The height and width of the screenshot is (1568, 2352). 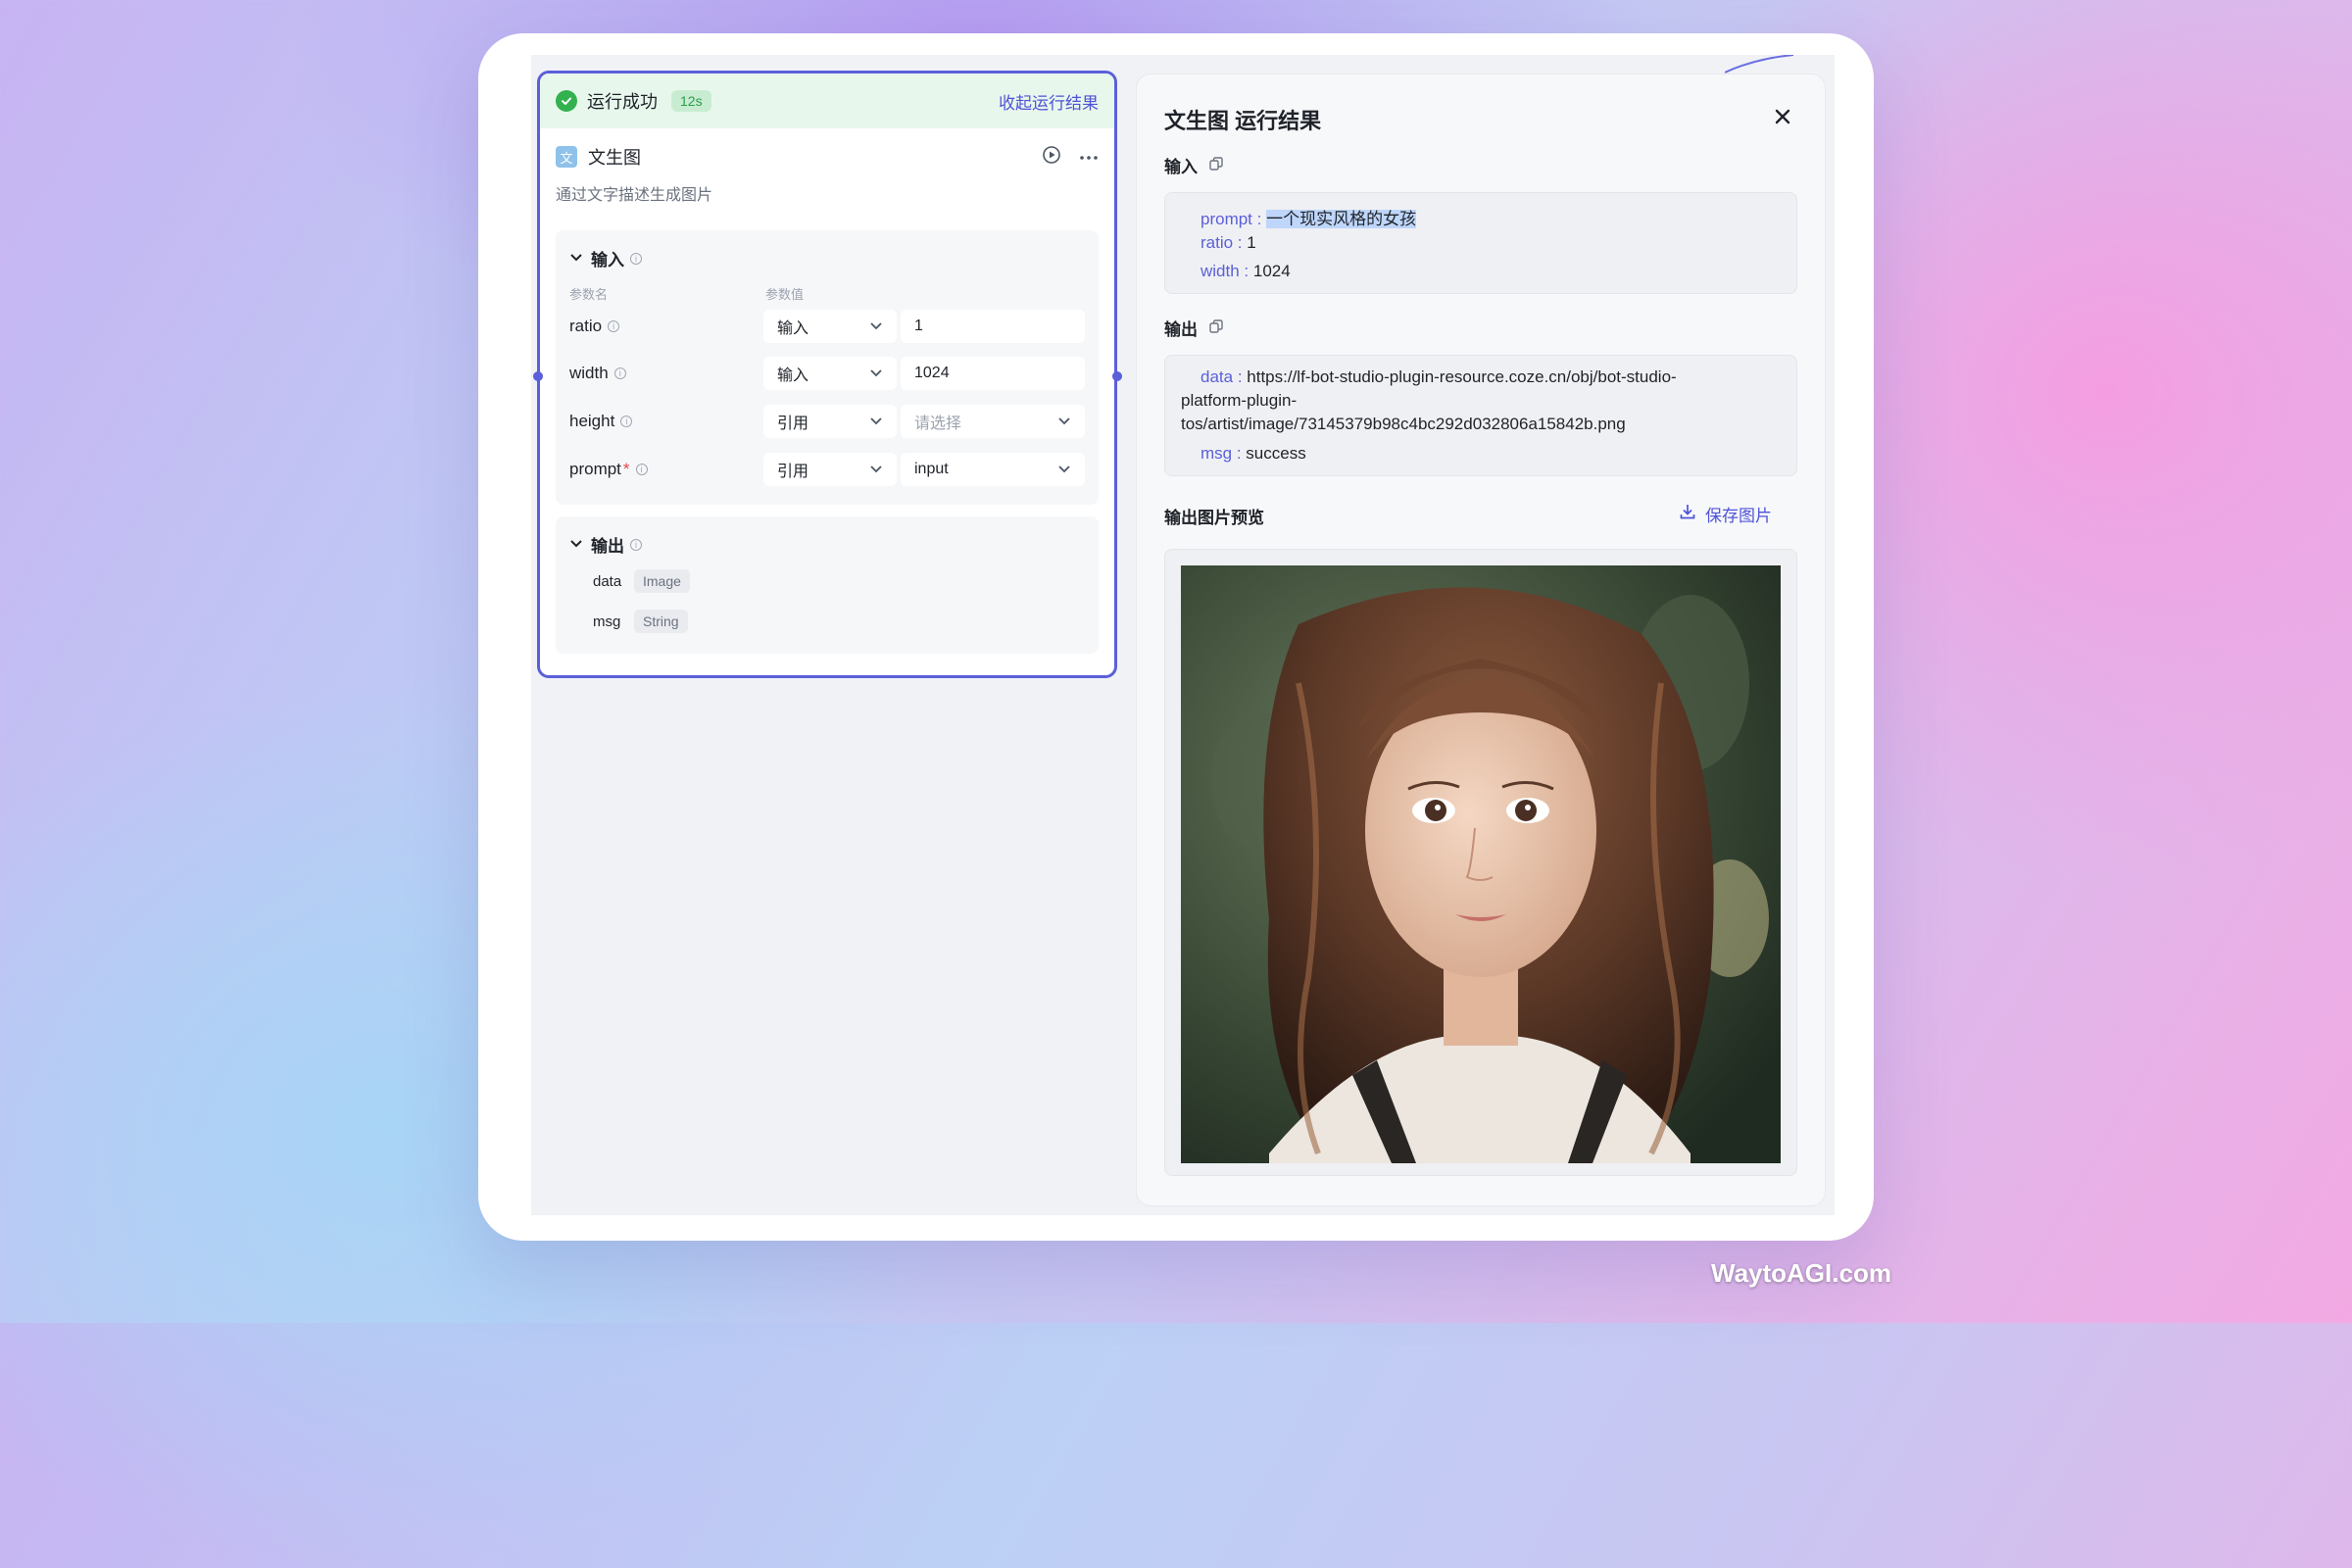 What do you see at coordinates (622, 102) in the screenshot?
I see `run-status-text: 运行成功` at bounding box center [622, 102].